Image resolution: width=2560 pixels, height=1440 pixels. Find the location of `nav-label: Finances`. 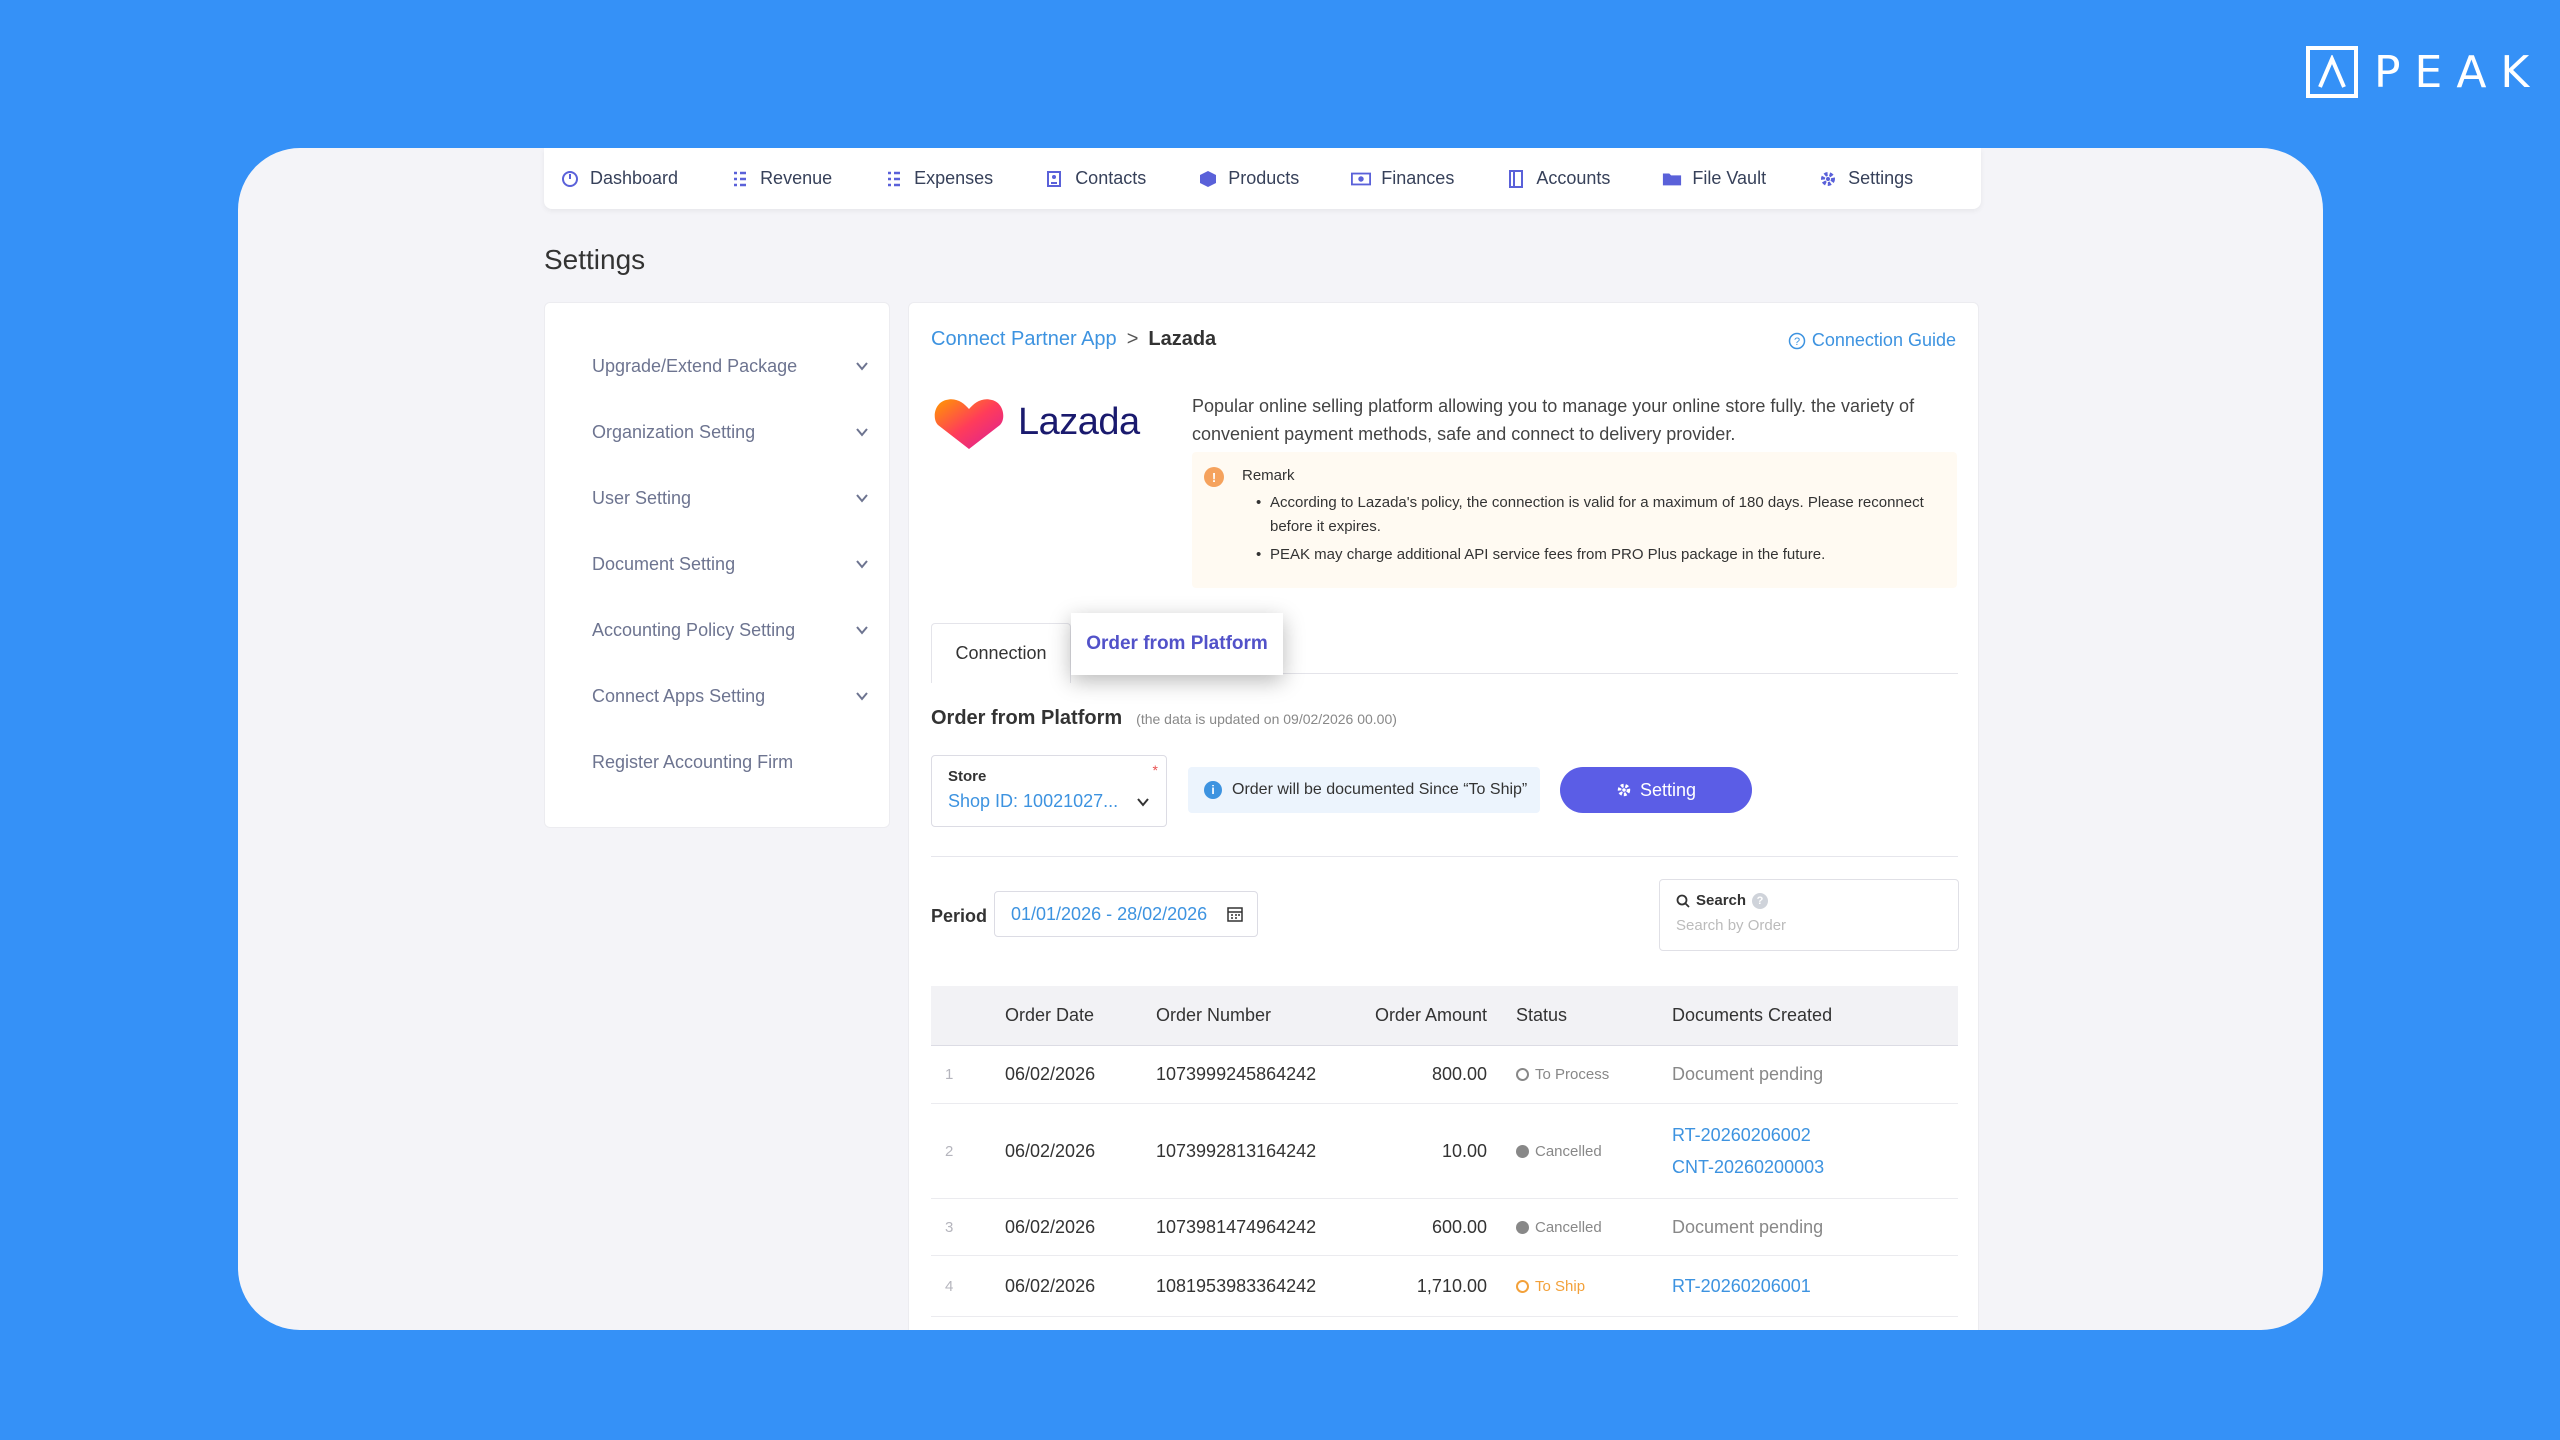

nav-label: Finances is located at coordinates (1418, 178).